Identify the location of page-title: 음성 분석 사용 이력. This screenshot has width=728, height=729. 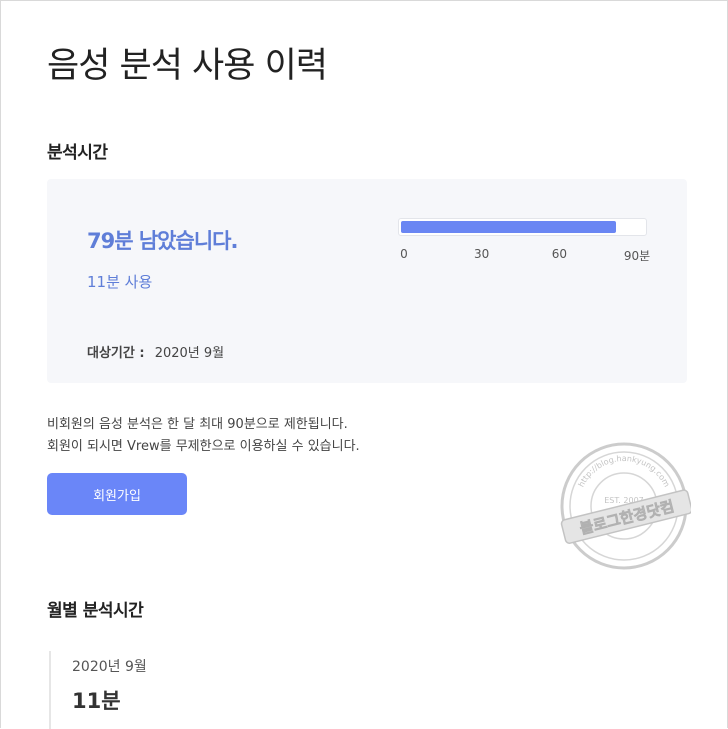
(187, 66).